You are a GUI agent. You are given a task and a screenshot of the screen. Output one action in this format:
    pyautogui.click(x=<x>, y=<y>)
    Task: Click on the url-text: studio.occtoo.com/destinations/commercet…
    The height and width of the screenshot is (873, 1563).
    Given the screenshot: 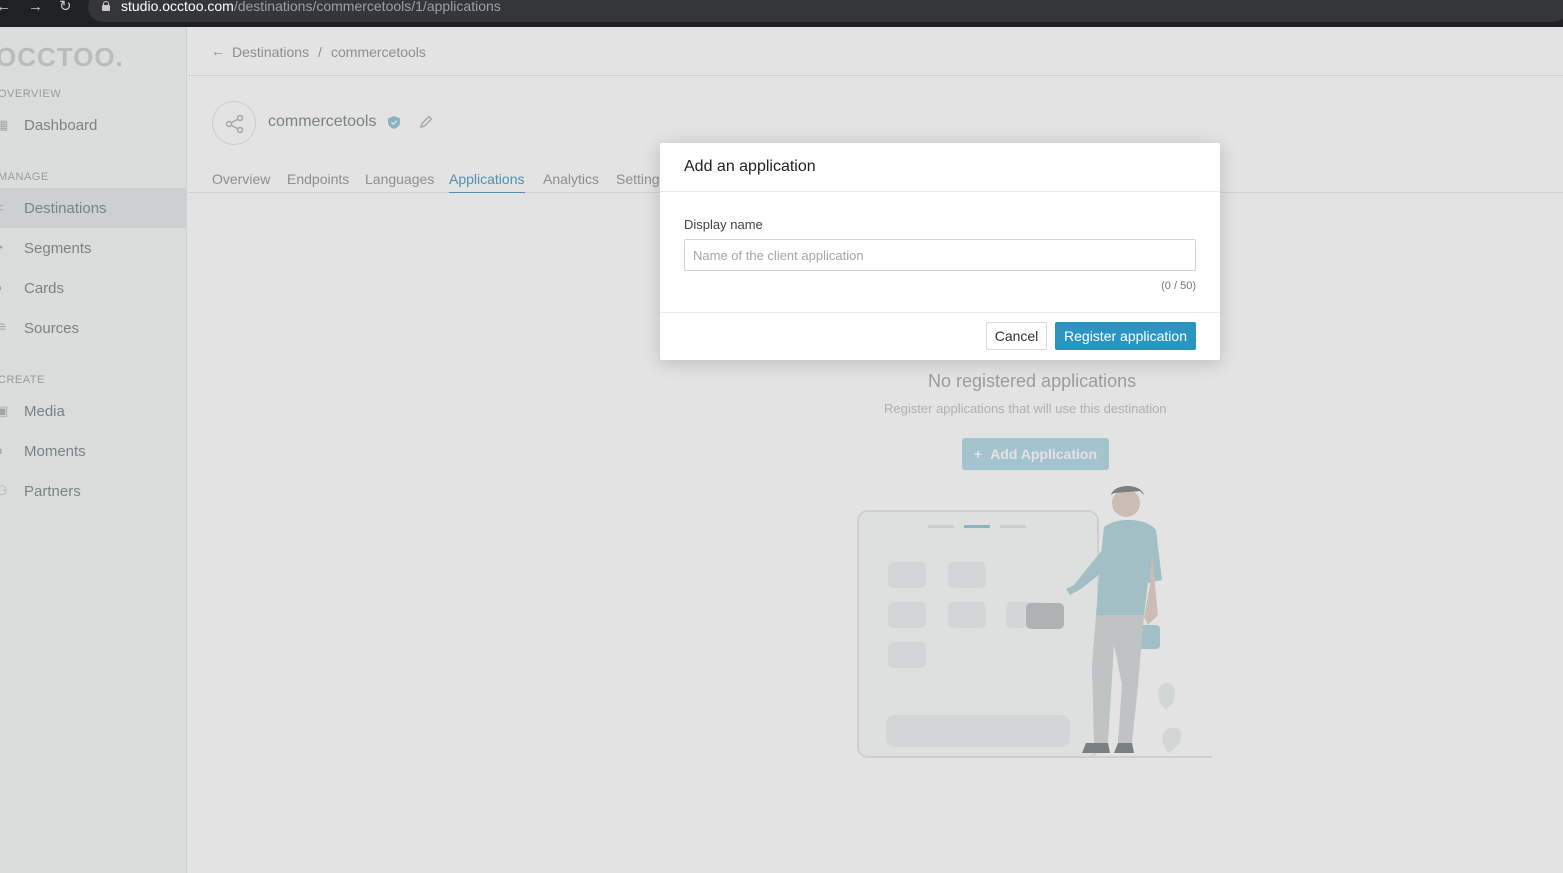 What is the action you would take?
    pyautogui.click(x=311, y=7)
    